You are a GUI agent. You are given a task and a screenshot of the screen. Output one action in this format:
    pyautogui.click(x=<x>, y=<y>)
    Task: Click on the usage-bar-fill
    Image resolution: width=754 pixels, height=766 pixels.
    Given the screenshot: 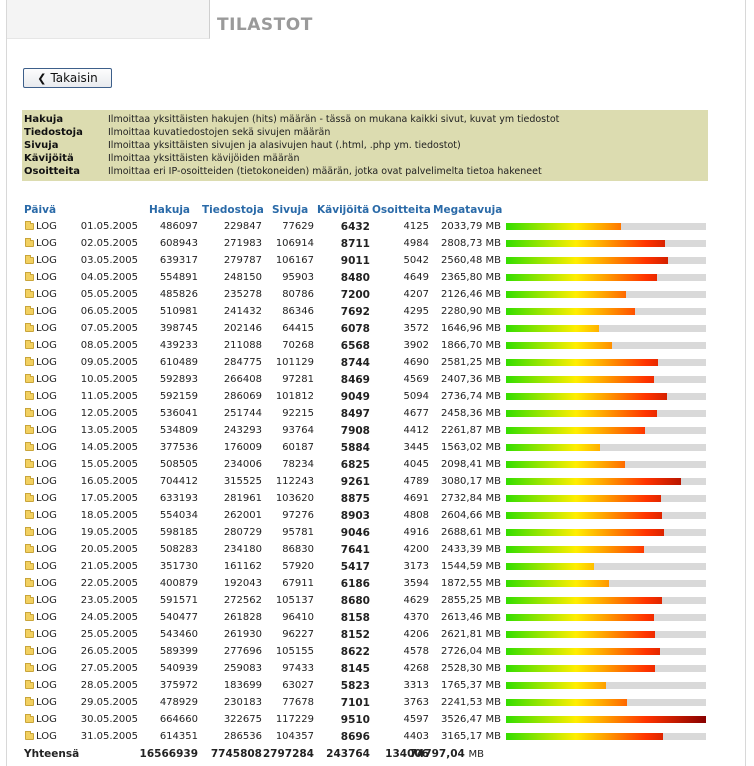 What is the action you would take?
    pyautogui.click(x=586, y=396)
    